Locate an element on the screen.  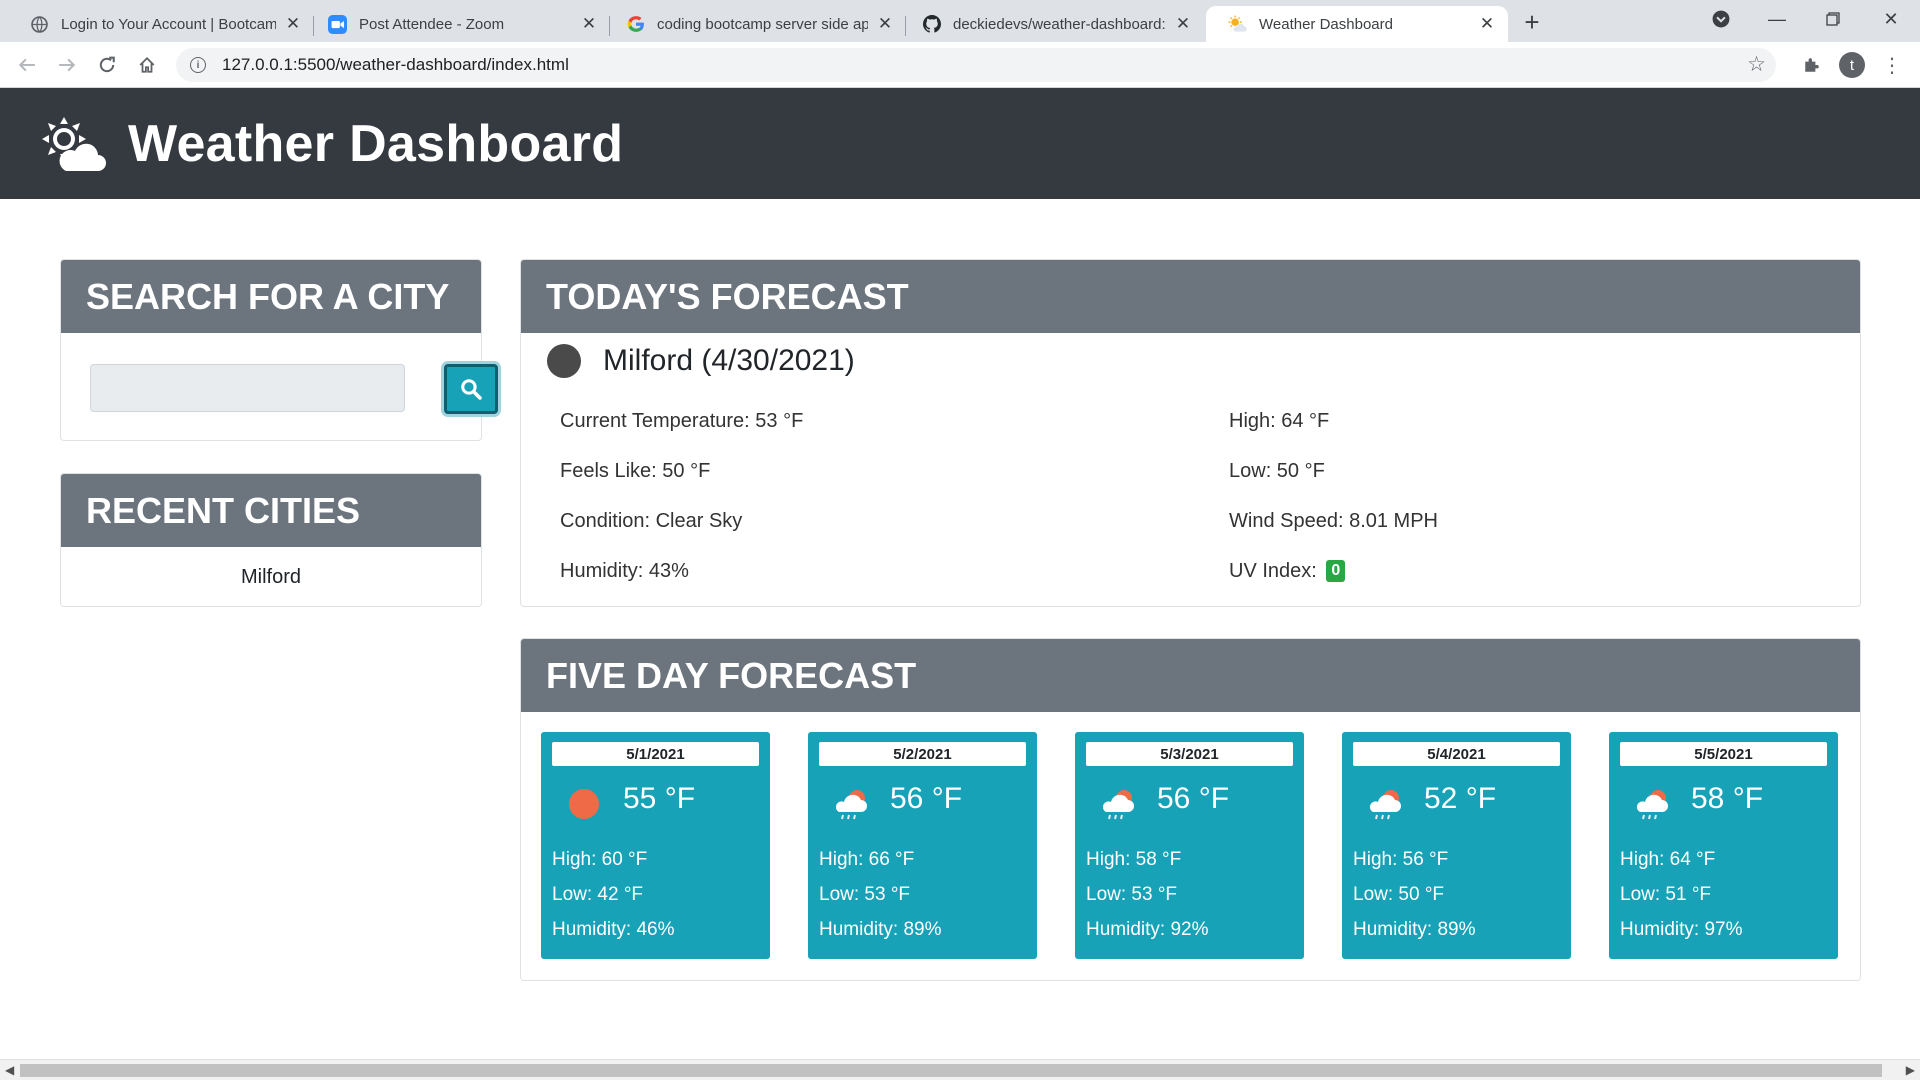
feels-like: Feels Like: 50 °F is located at coordinates (635, 471).